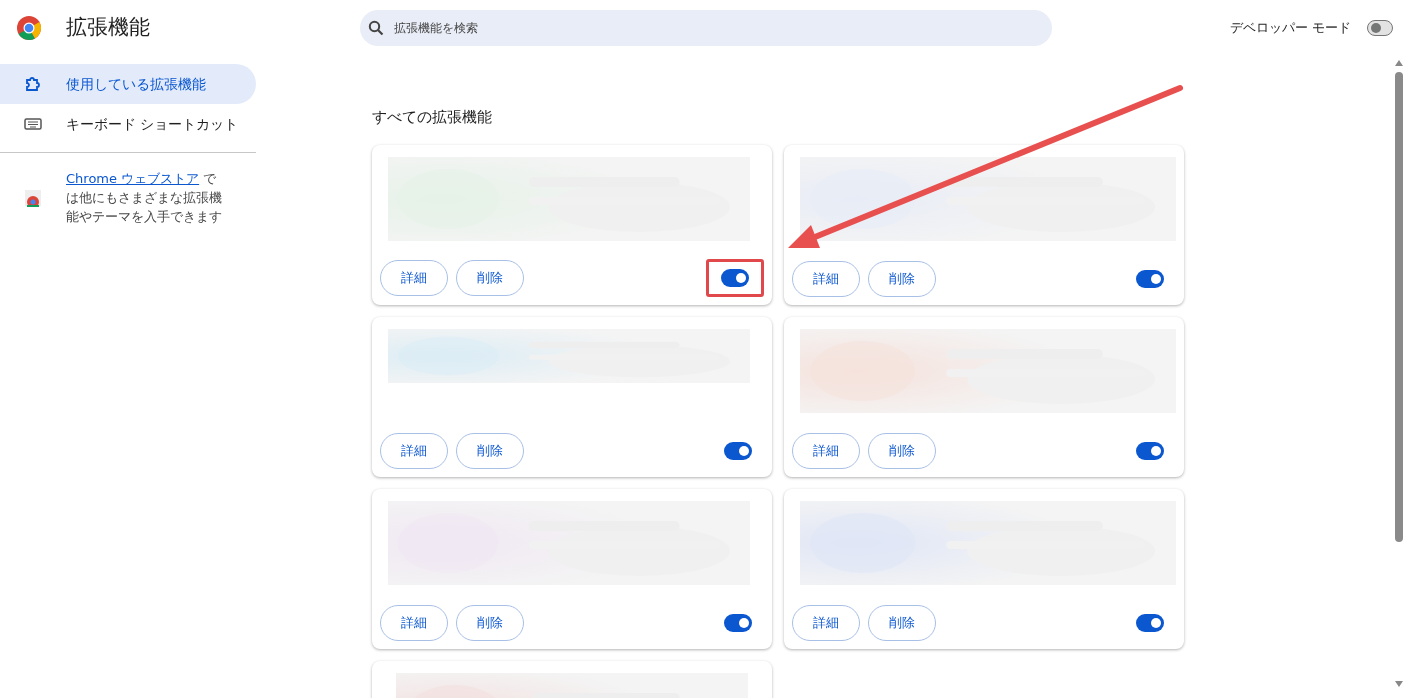 Image resolution: width=1409 pixels, height=698 pixels. I want to click on scroll-up-icon, so click(1399, 63).